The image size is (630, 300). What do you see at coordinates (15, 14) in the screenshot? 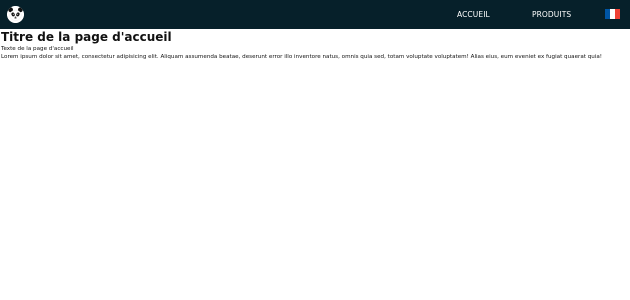
I see `panda-logo-icon` at bounding box center [15, 14].